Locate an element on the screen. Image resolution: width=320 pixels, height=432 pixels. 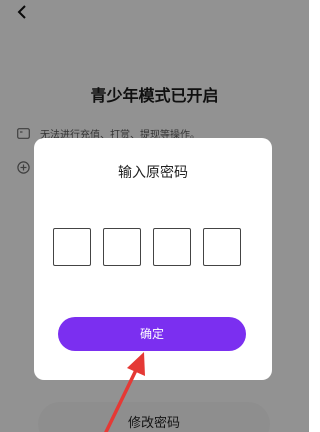
dialog-title: 输入原密码 is located at coordinates (153, 173).